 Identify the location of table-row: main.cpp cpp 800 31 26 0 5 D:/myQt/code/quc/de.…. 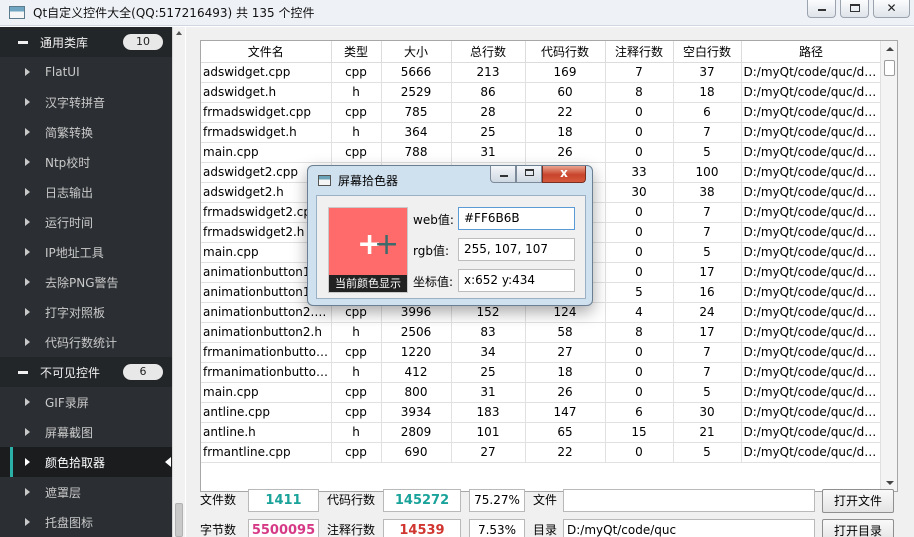
(541, 392).